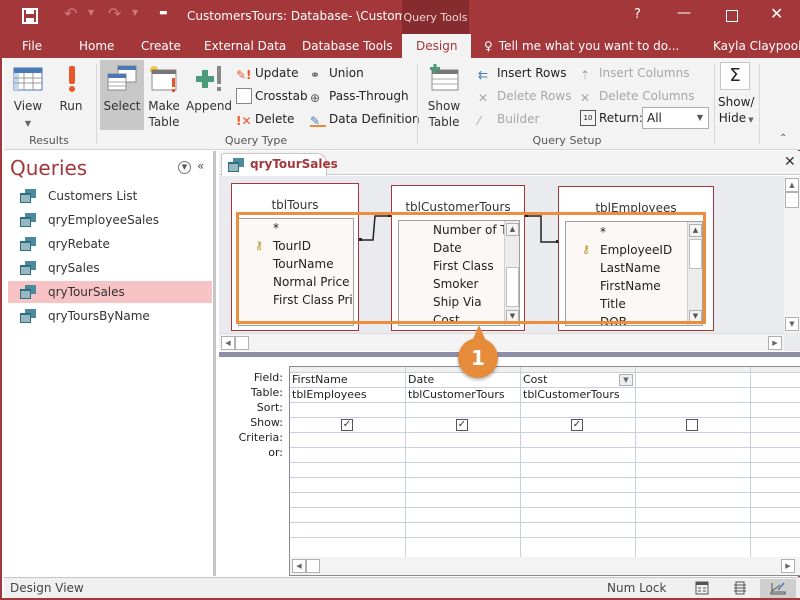 Image resolution: width=800 pixels, height=600 pixels. I want to click on return-select: All ▼, so click(675, 118).